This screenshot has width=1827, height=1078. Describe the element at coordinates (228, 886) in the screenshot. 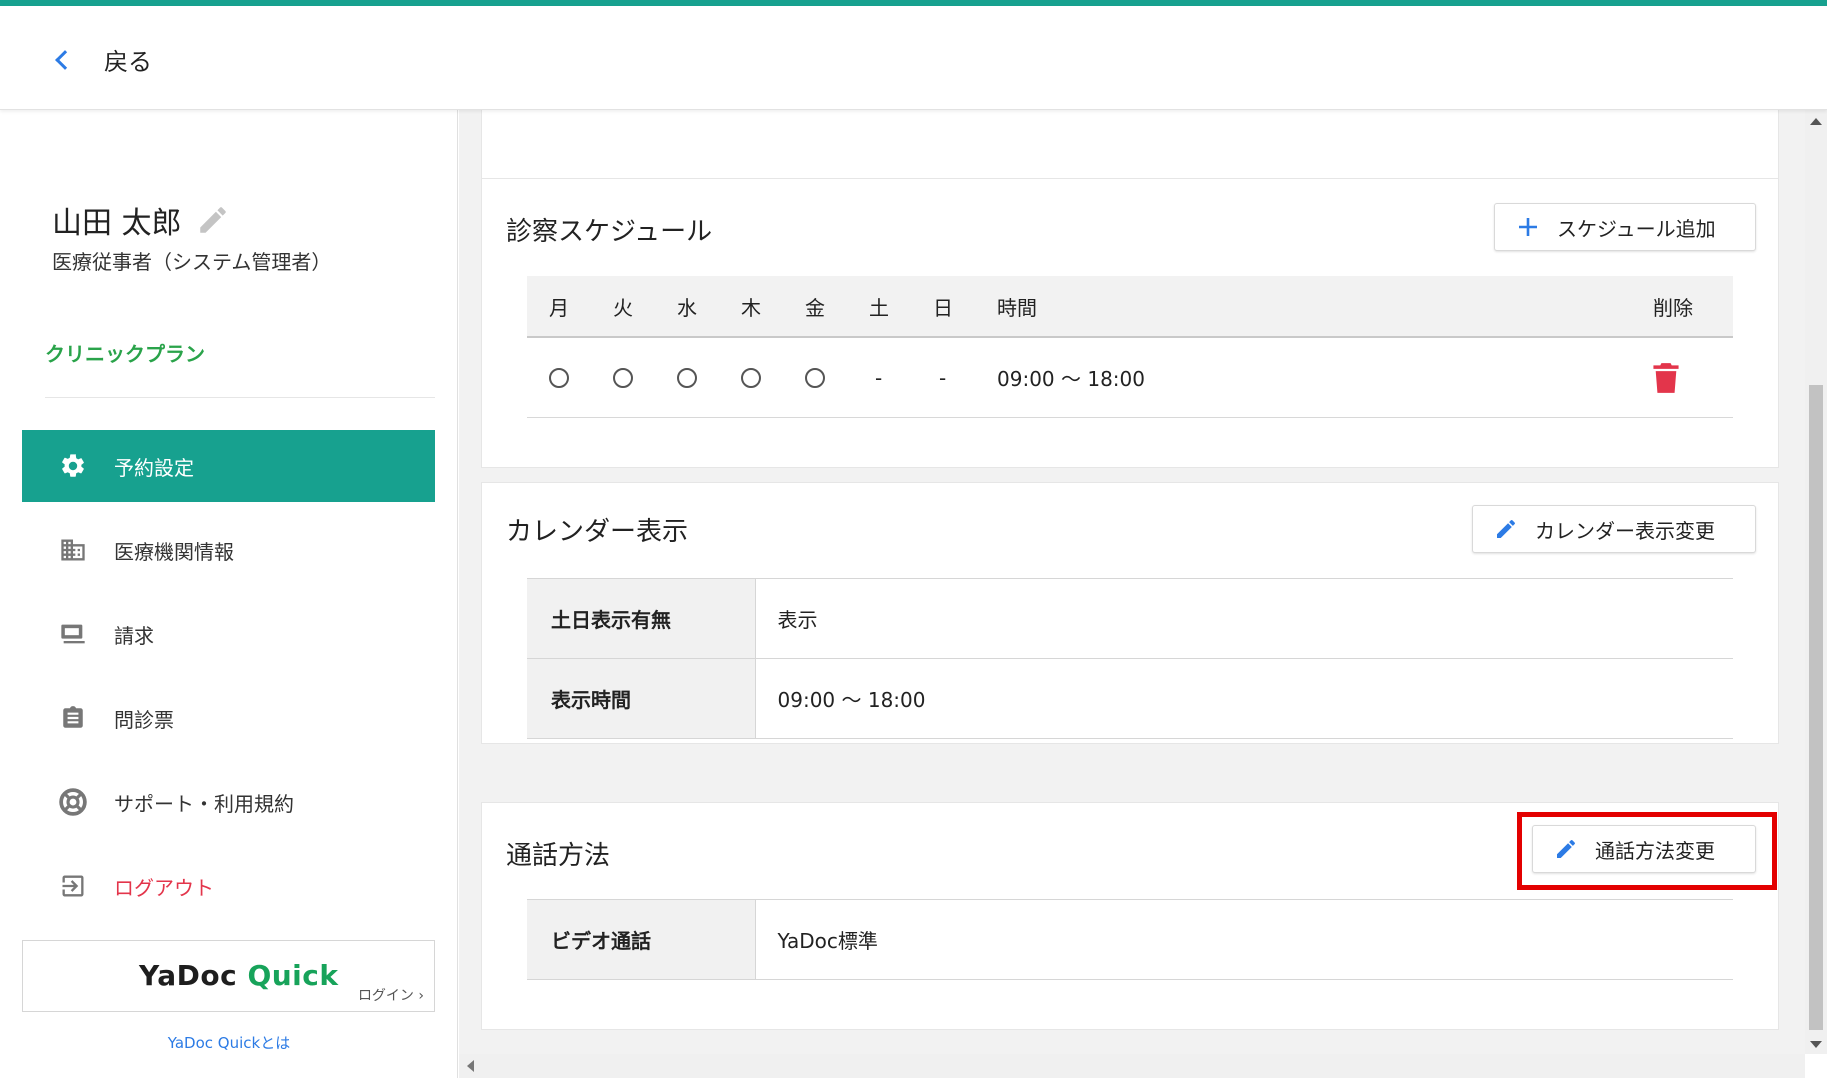

I see `sidebar-item-logout: ログアウト` at that location.